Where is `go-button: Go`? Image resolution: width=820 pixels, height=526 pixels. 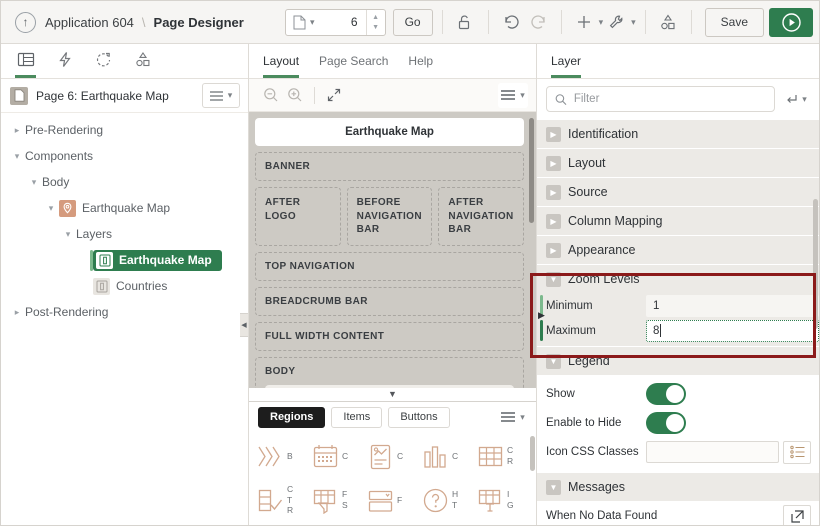 go-button: Go is located at coordinates (412, 22).